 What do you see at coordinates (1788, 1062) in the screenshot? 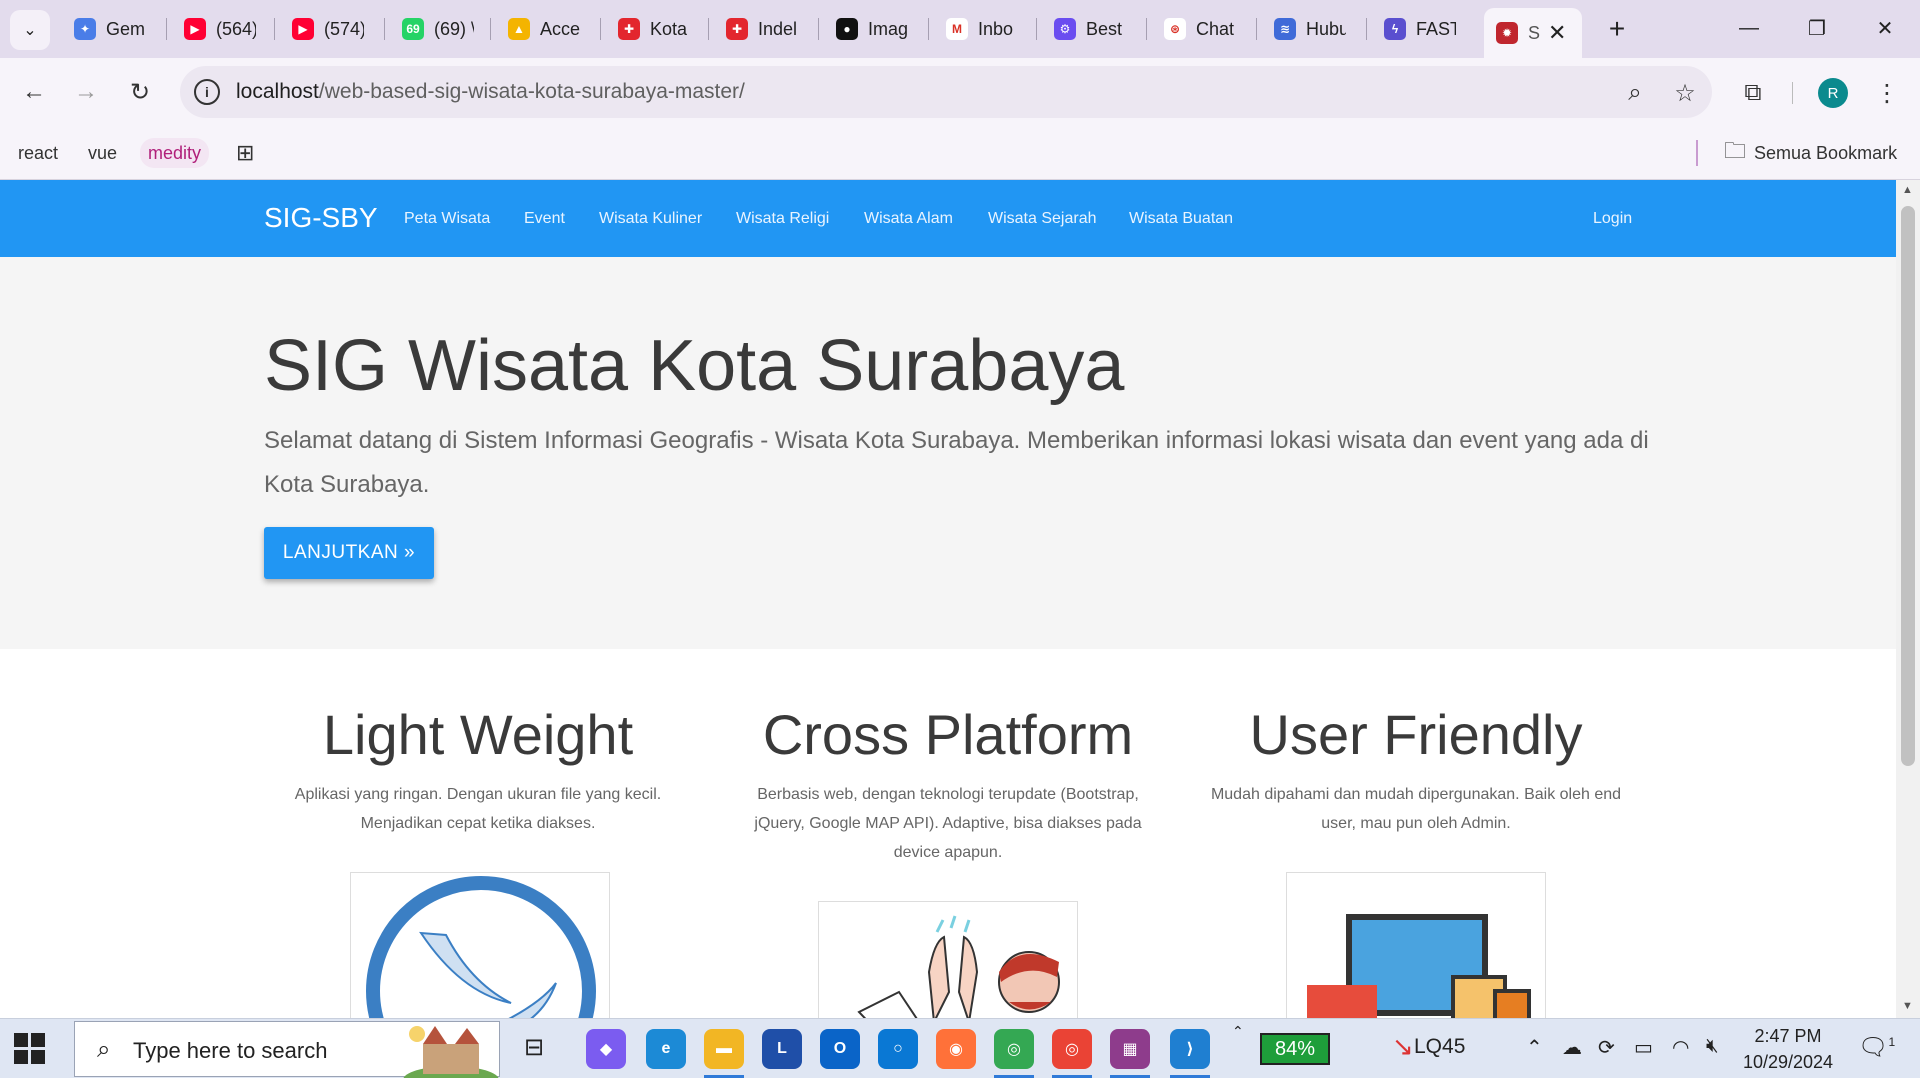
I see `clock-date: 10/29/2024` at bounding box center [1788, 1062].